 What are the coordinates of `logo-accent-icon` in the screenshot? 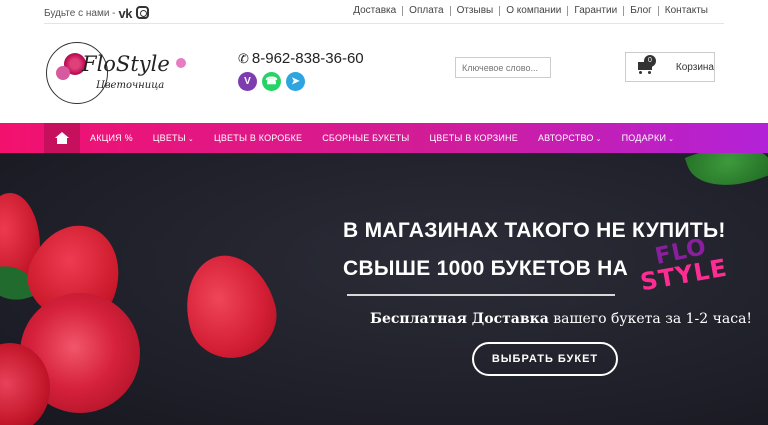 It's located at (181, 63).